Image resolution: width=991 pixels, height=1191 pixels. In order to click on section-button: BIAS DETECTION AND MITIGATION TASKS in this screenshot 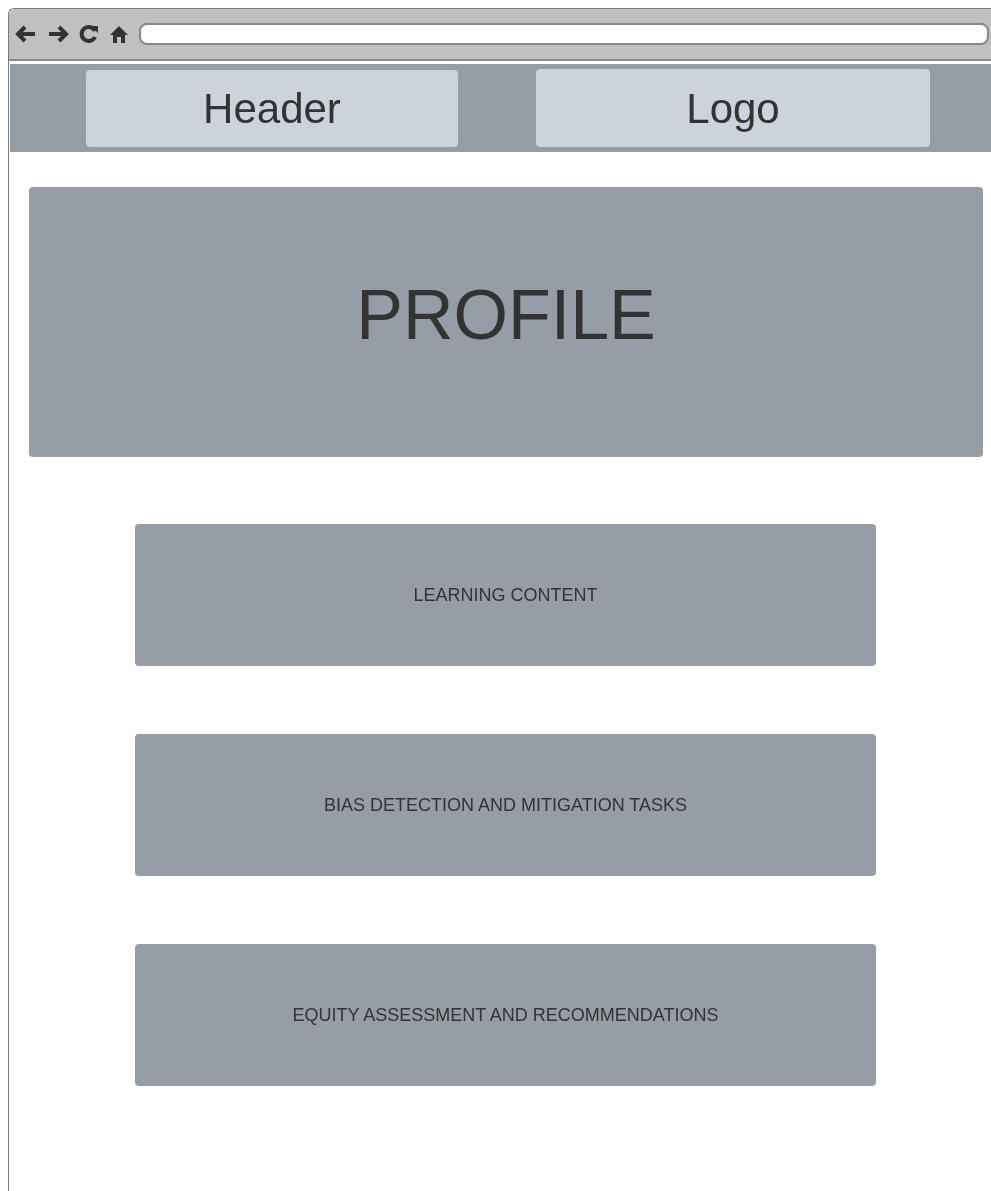, I will do `click(505, 805)`.